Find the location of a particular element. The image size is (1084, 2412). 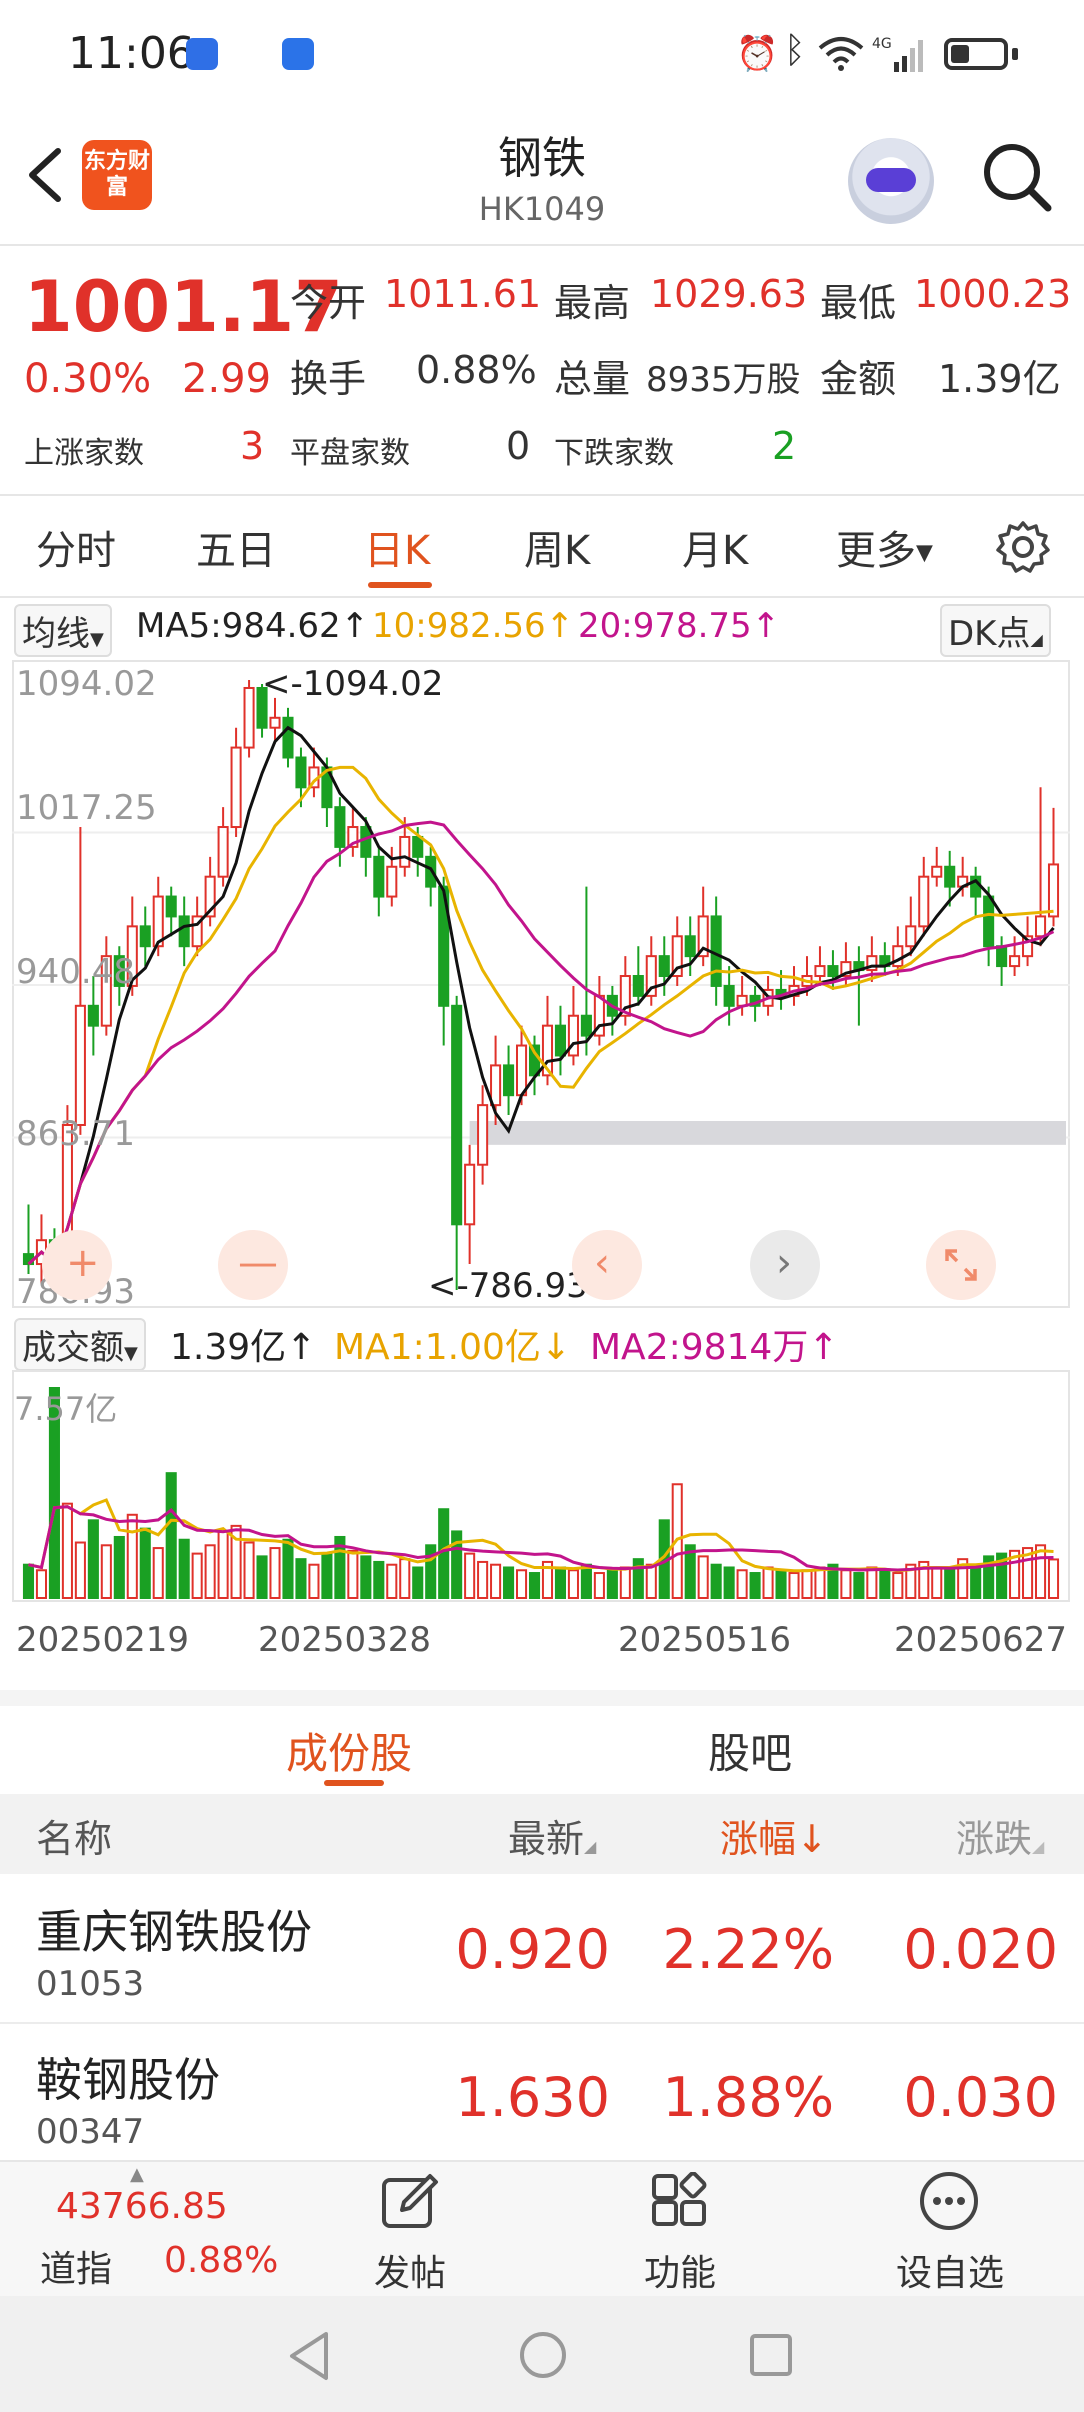

ma-selector: 均线▼ is located at coordinates (63, 630).